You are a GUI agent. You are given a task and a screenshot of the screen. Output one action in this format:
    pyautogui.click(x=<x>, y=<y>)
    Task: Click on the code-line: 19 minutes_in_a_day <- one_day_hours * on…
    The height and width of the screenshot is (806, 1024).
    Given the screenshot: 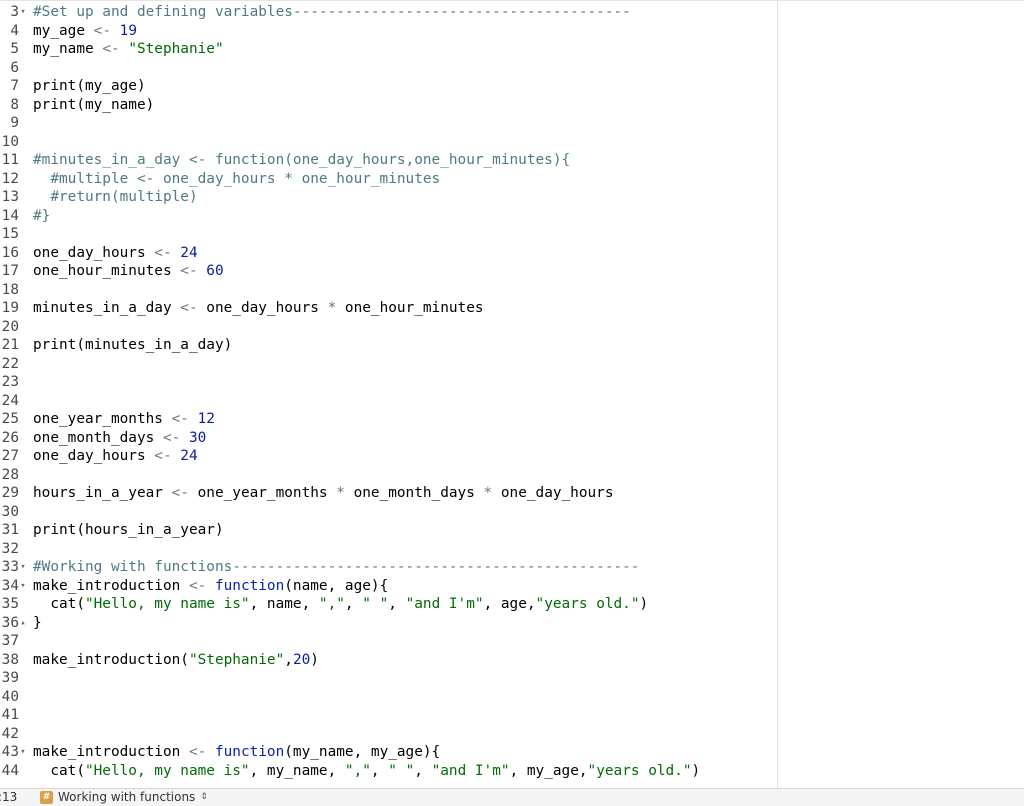 What is the action you would take?
    pyautogui.click(x=512, y=308)
    